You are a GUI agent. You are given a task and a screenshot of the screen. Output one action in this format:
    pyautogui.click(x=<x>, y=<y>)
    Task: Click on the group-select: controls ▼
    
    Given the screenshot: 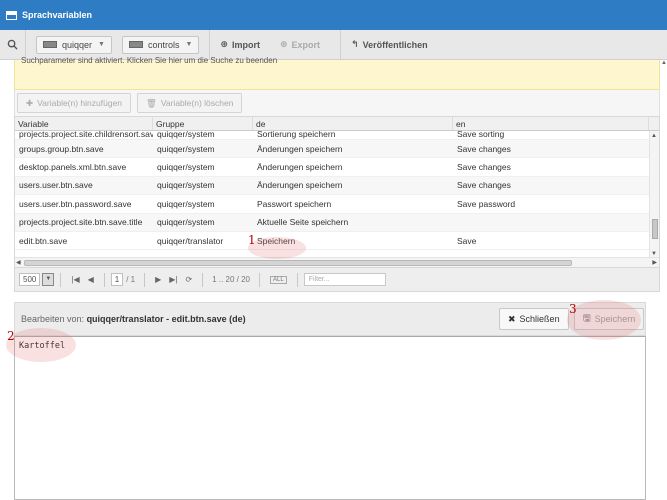 What is the action you would take?
    pyautogui.click(x=160, y=44)
    